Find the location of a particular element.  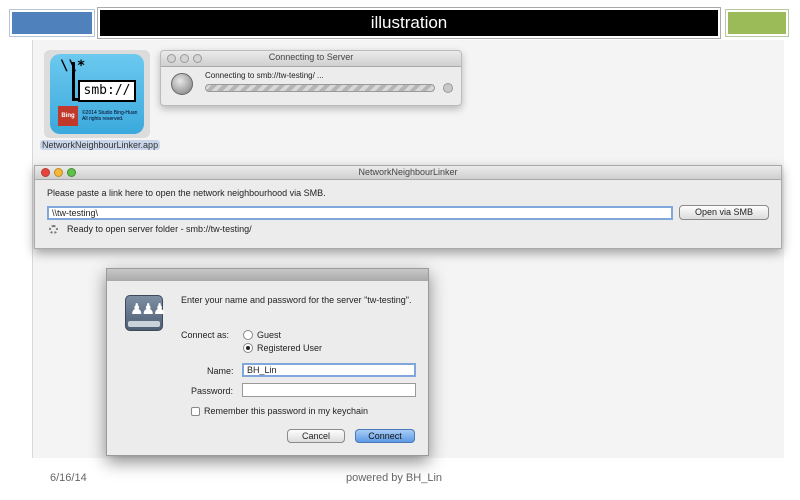

password-field is located at coordinates (329, 390).